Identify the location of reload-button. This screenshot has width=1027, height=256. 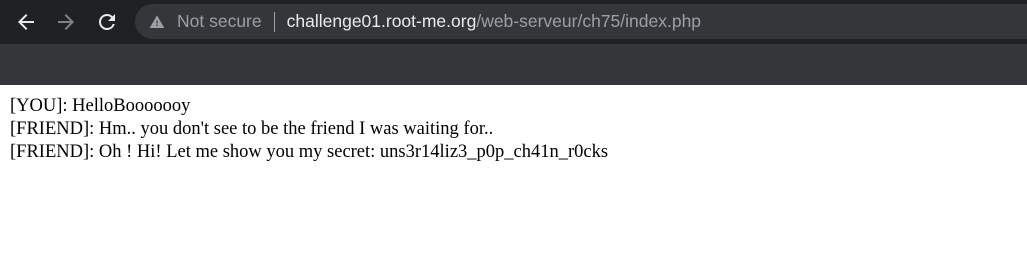
(107, 22).